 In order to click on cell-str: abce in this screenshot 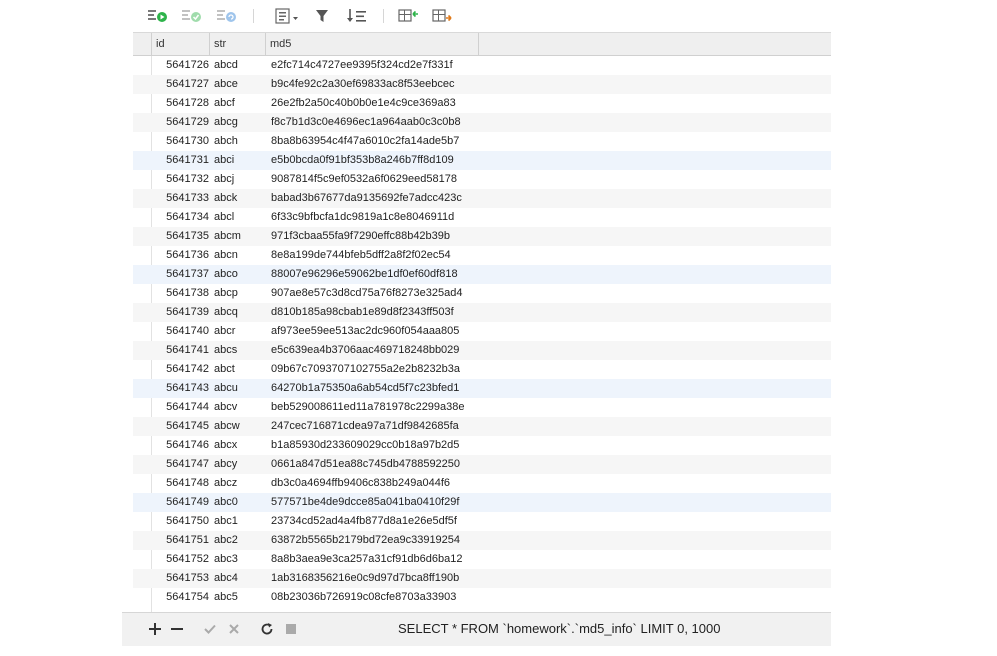, I will do `click(240, 84)`.